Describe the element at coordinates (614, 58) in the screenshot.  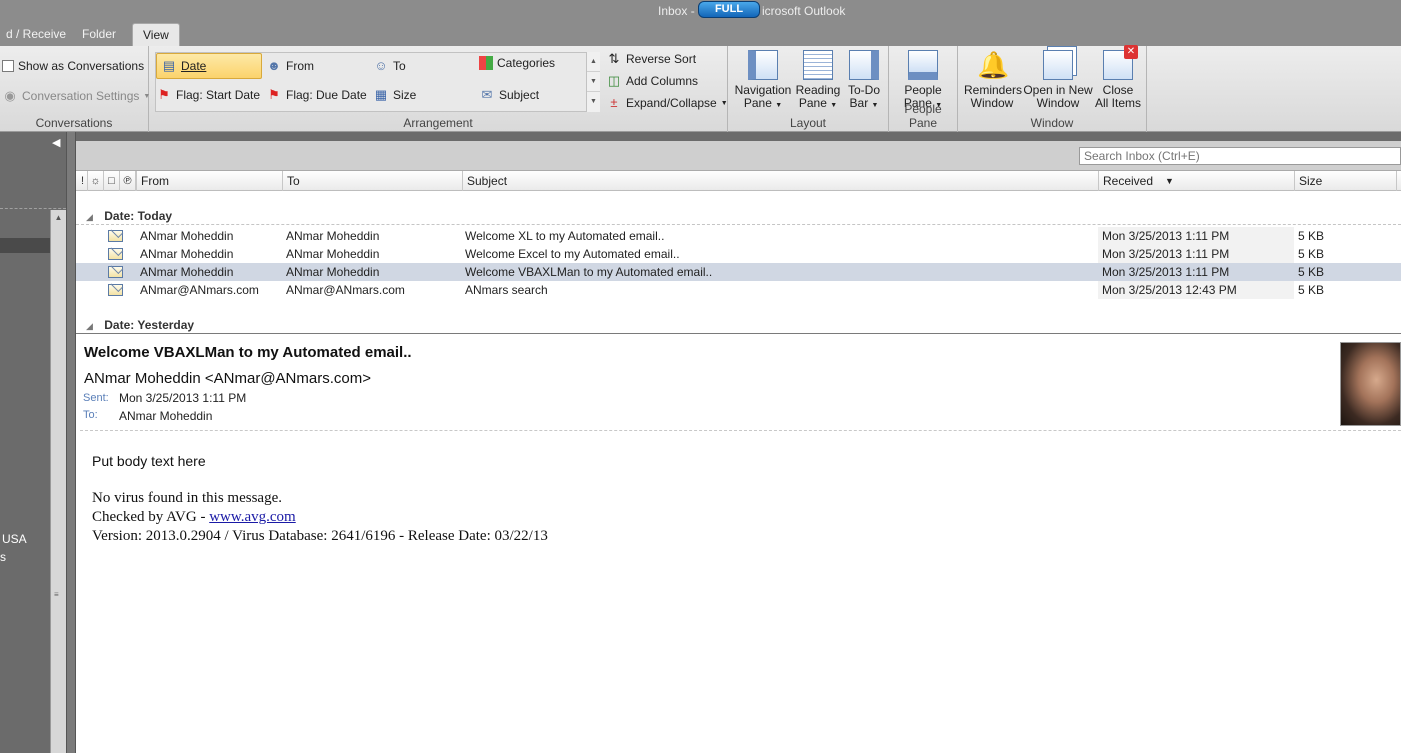
I see `reverse-sort-icon: ⇅` at that location.